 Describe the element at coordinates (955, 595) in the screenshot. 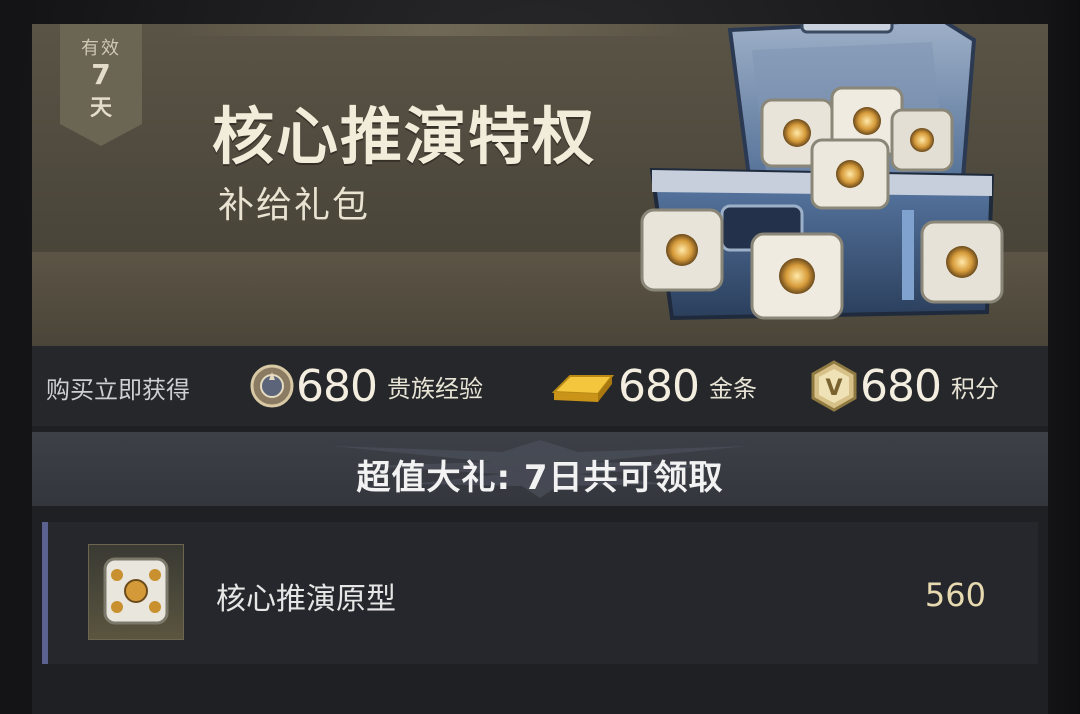

I see `item-count: 560` at that location.